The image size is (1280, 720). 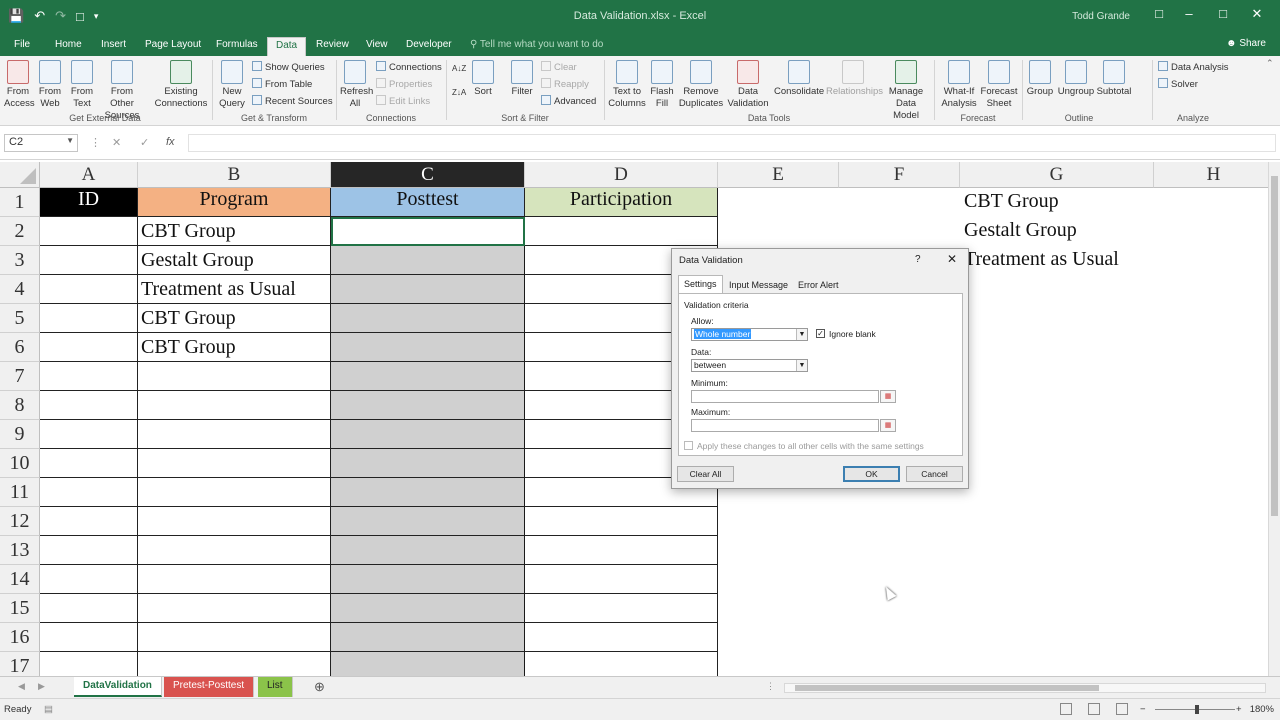 I want to click on cell-c14, so click(x=428, y=579).